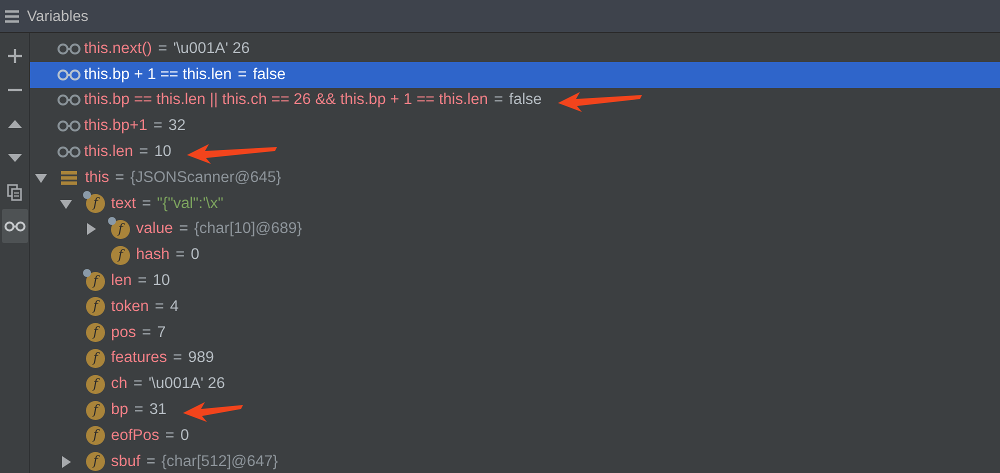 The image size is (1000, 473). What do you see at coordinates (69, 177) in the screenshot?
I see `object-icon` at bounding box center [69, 177].